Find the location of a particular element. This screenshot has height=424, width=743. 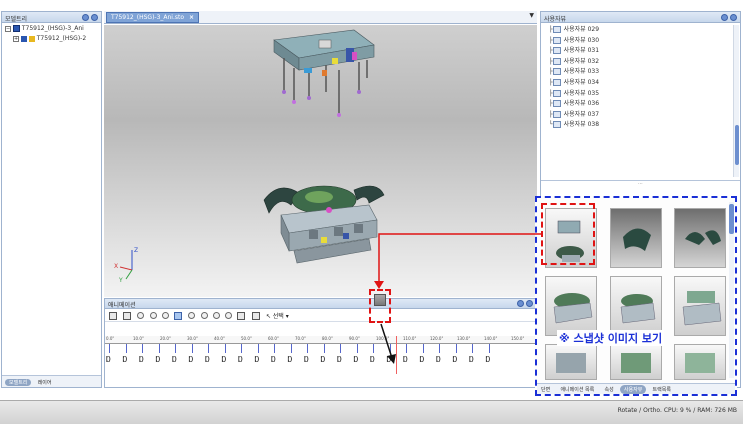

stop-icon is located at coordinates (178, 315).